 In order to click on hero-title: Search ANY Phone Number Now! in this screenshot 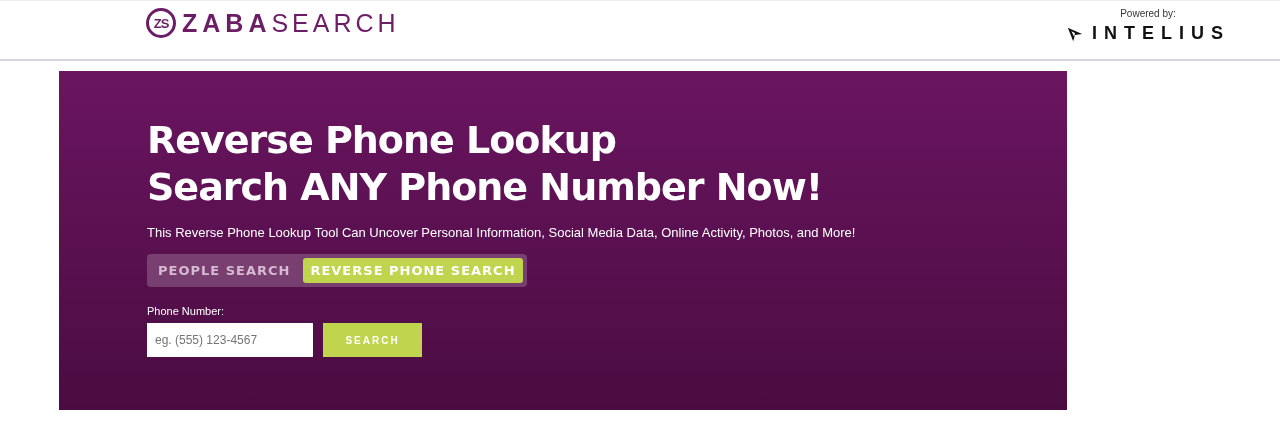, I will do `click(485, 187)`.